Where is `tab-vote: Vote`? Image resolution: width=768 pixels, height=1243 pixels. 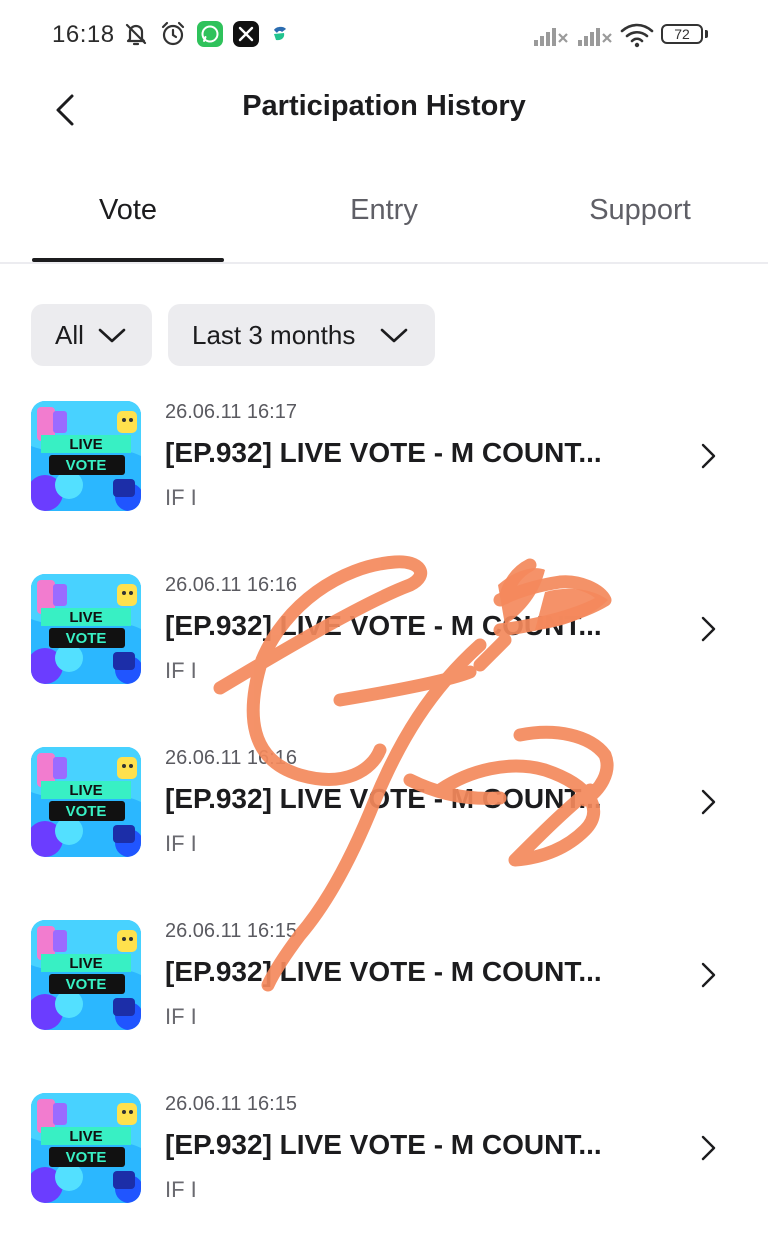
tab-vote: Vote is located at coordinates (128, 210).